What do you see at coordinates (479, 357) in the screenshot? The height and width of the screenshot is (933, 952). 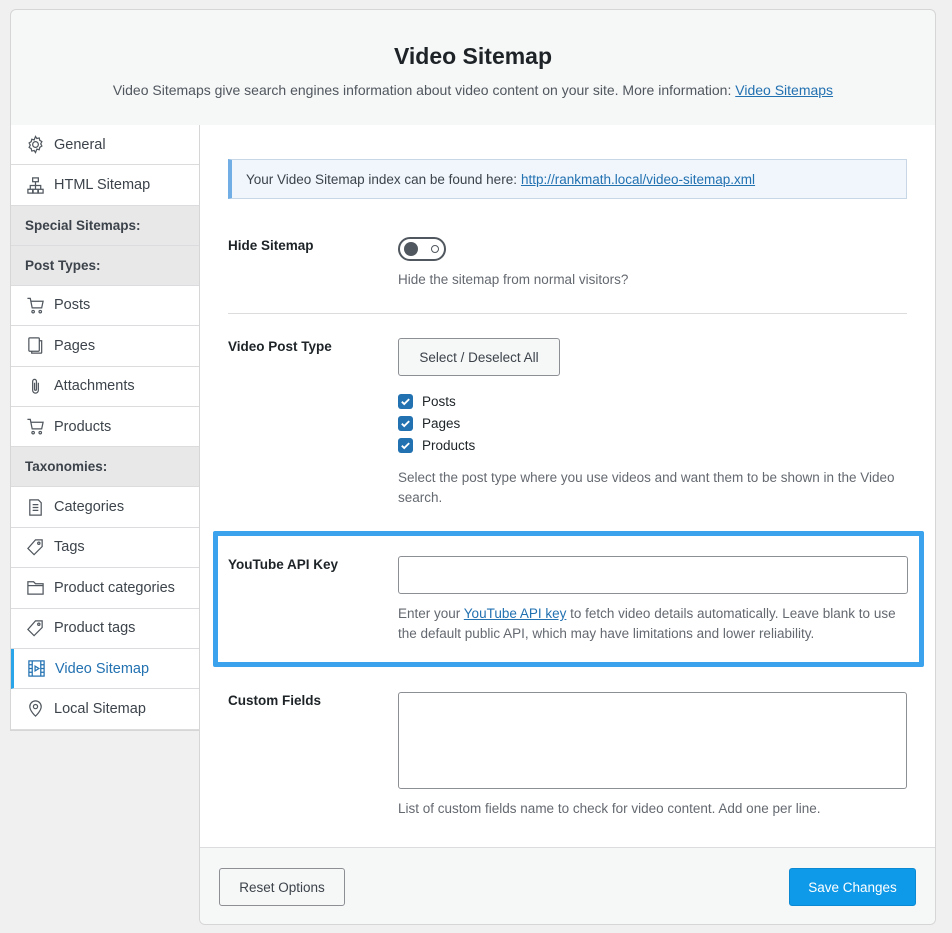 I see `select-deselect-all-button: Select / Deselect All` at bounding box center [479, 357].